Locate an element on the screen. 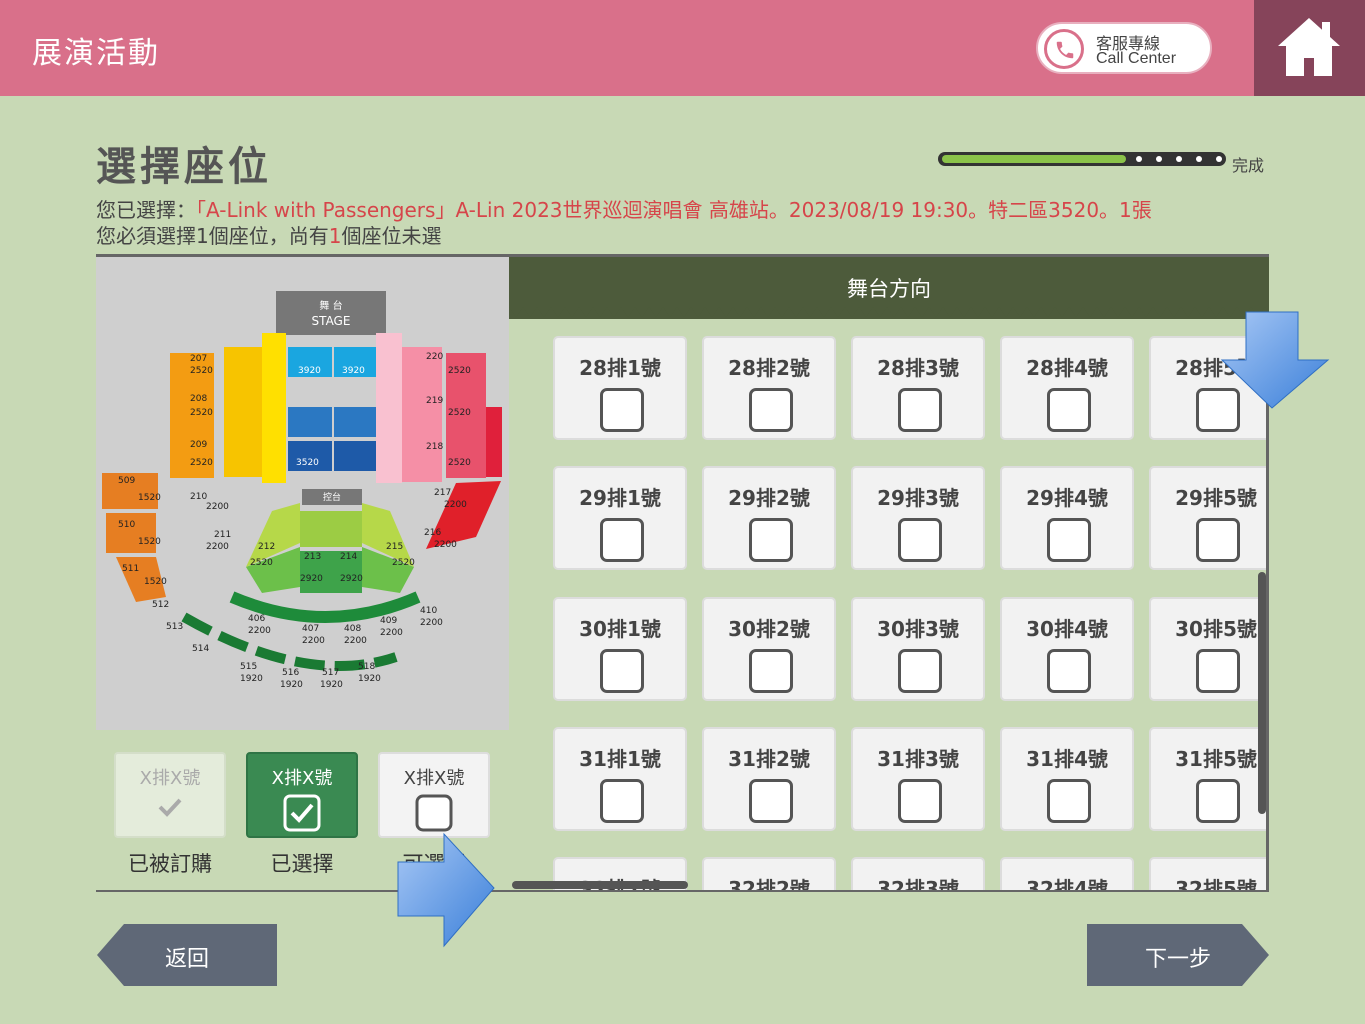  map-label-215: 215 is located at coordinates (394, 547).